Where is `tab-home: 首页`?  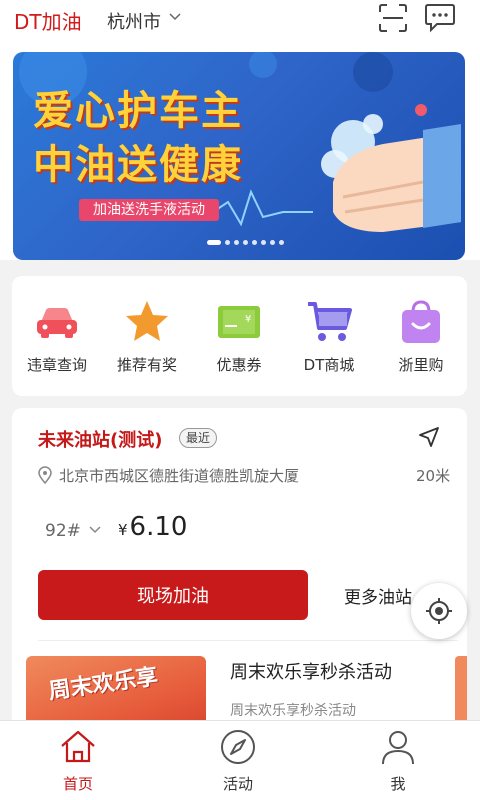 tab-home: 首页 is located at coordinates (78, 762).